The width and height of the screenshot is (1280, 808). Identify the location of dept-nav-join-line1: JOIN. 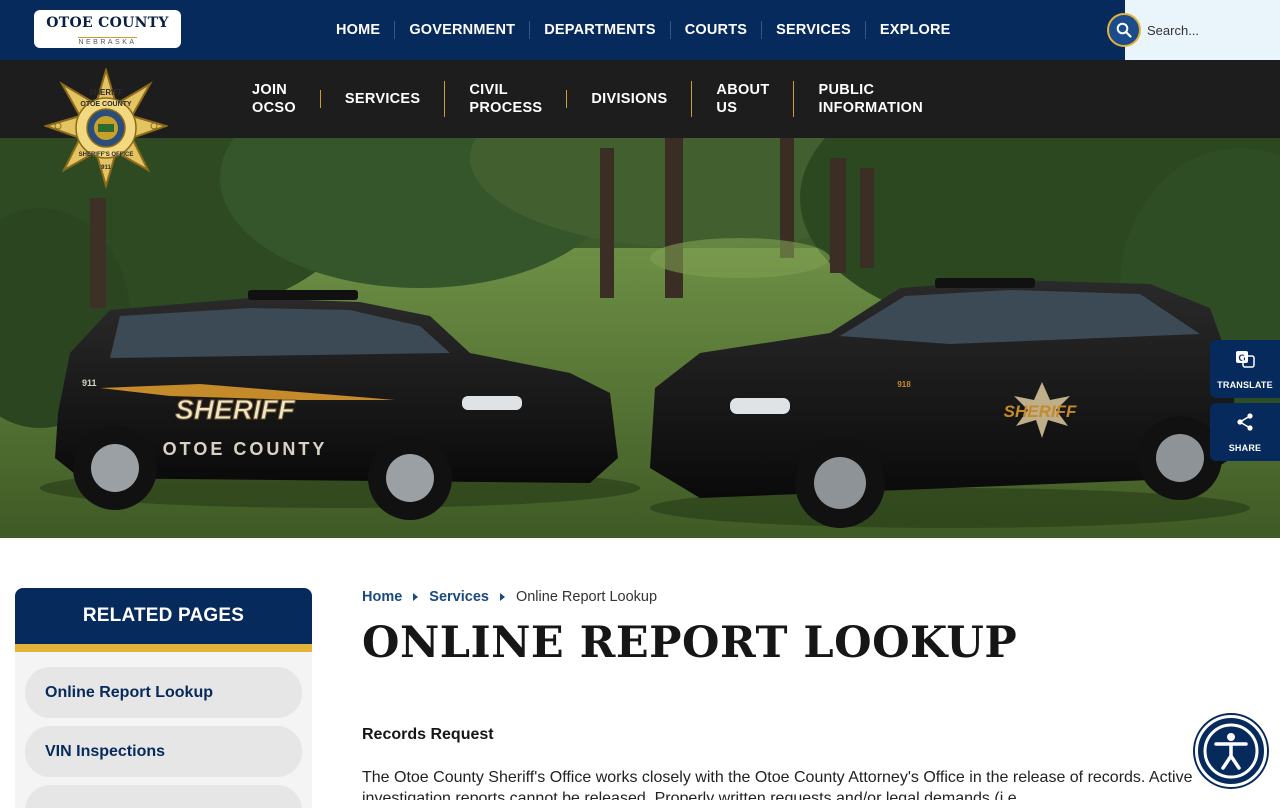
(270, 90).